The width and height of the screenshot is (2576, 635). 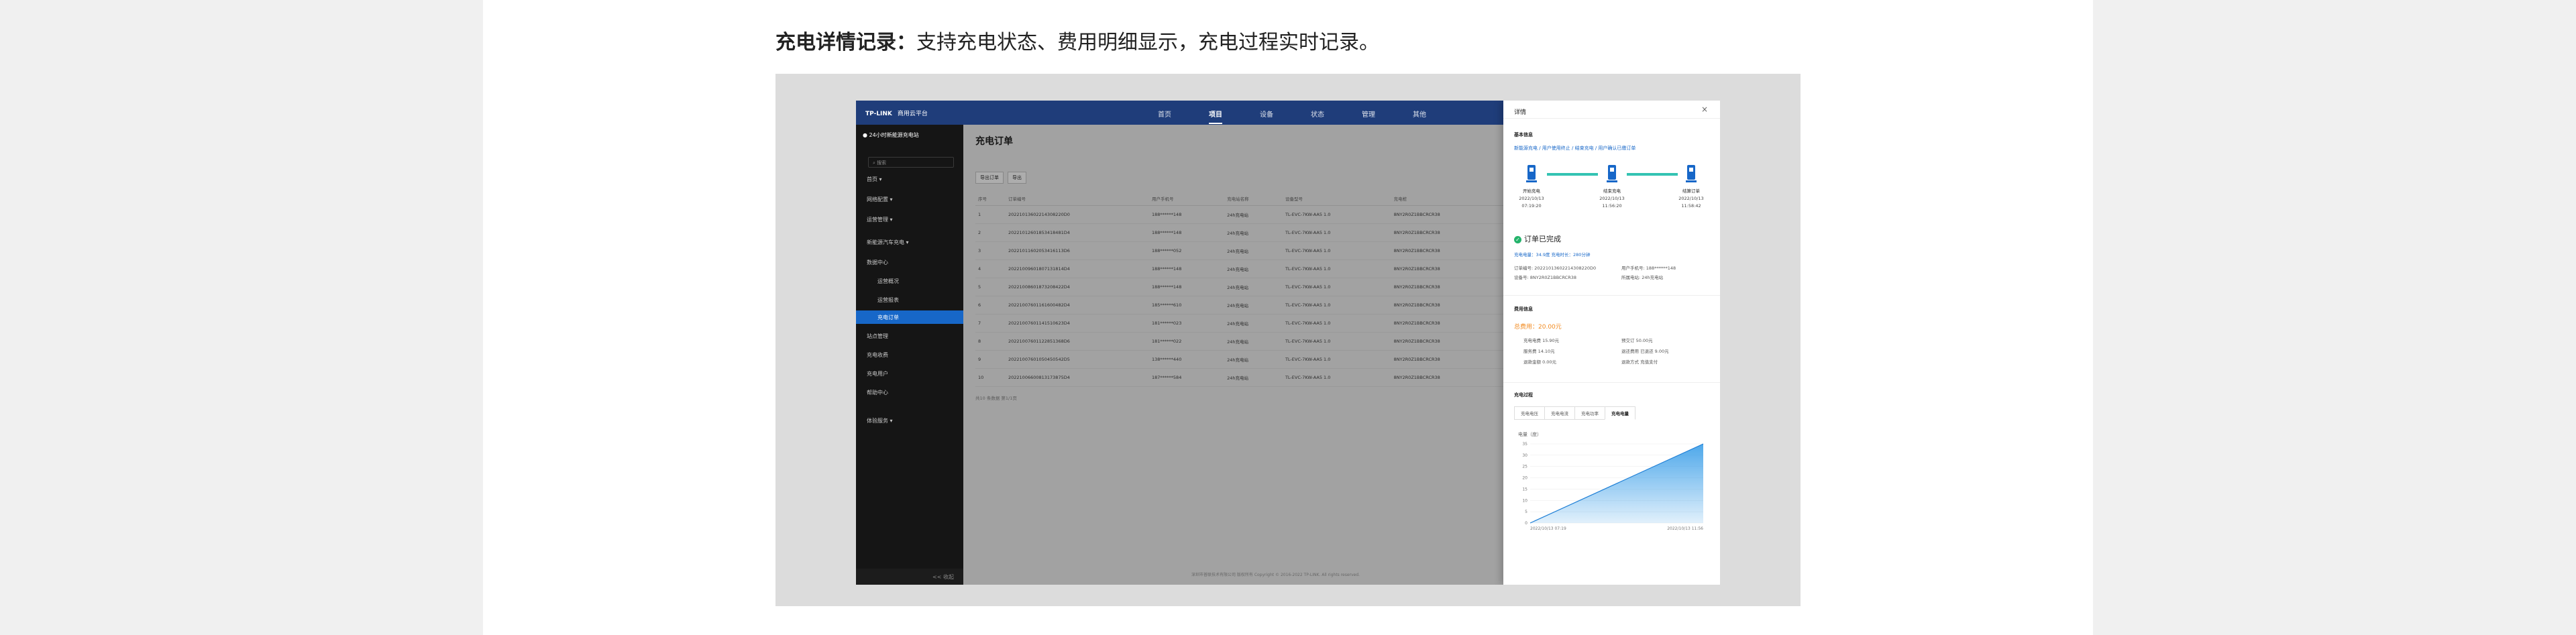 What do you see at coordinates (1548, 528) in the screenshot?
I see `x-tick-label: 2022/10/13 07:19` at bounding box center [1548, 528].